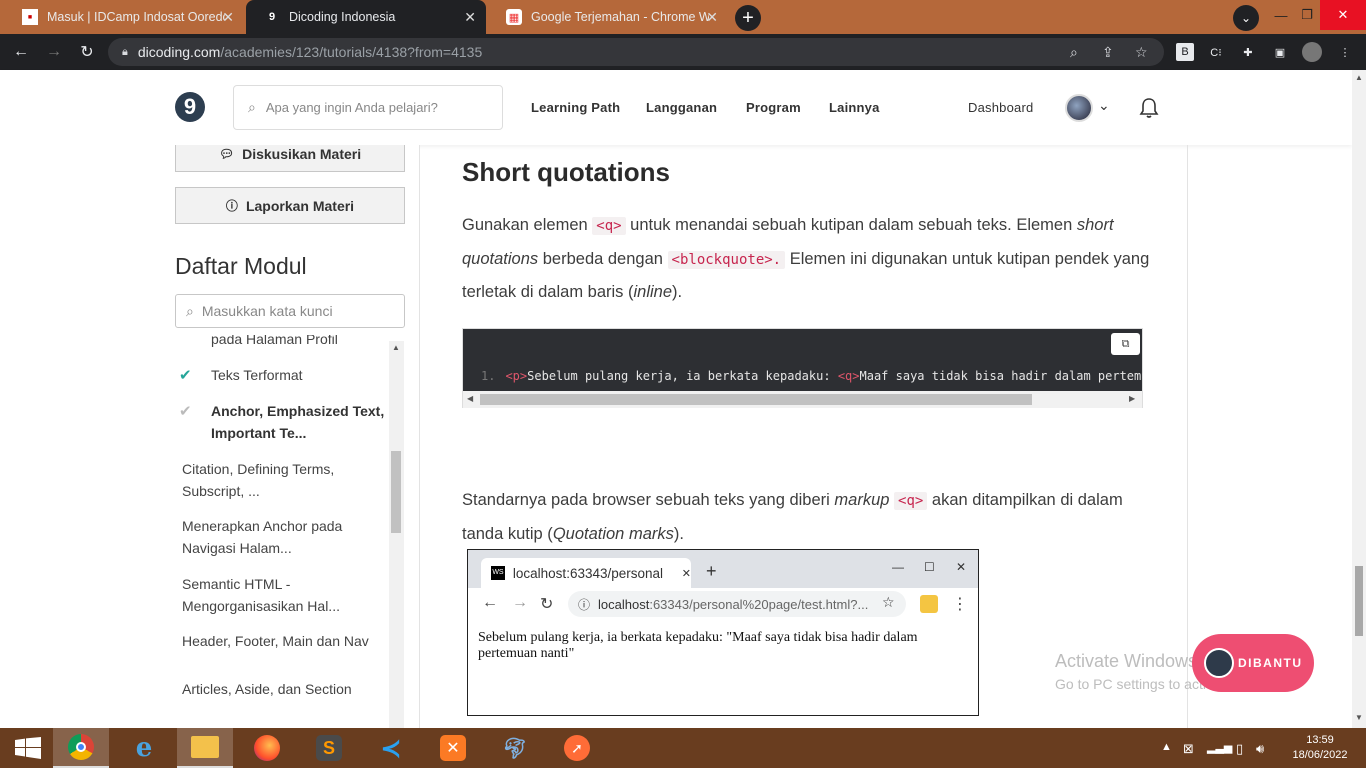 This screenshot has height=768, width=1366. I want to click on mysql-workbench-icon: 🐬︎, so click(515, 748).